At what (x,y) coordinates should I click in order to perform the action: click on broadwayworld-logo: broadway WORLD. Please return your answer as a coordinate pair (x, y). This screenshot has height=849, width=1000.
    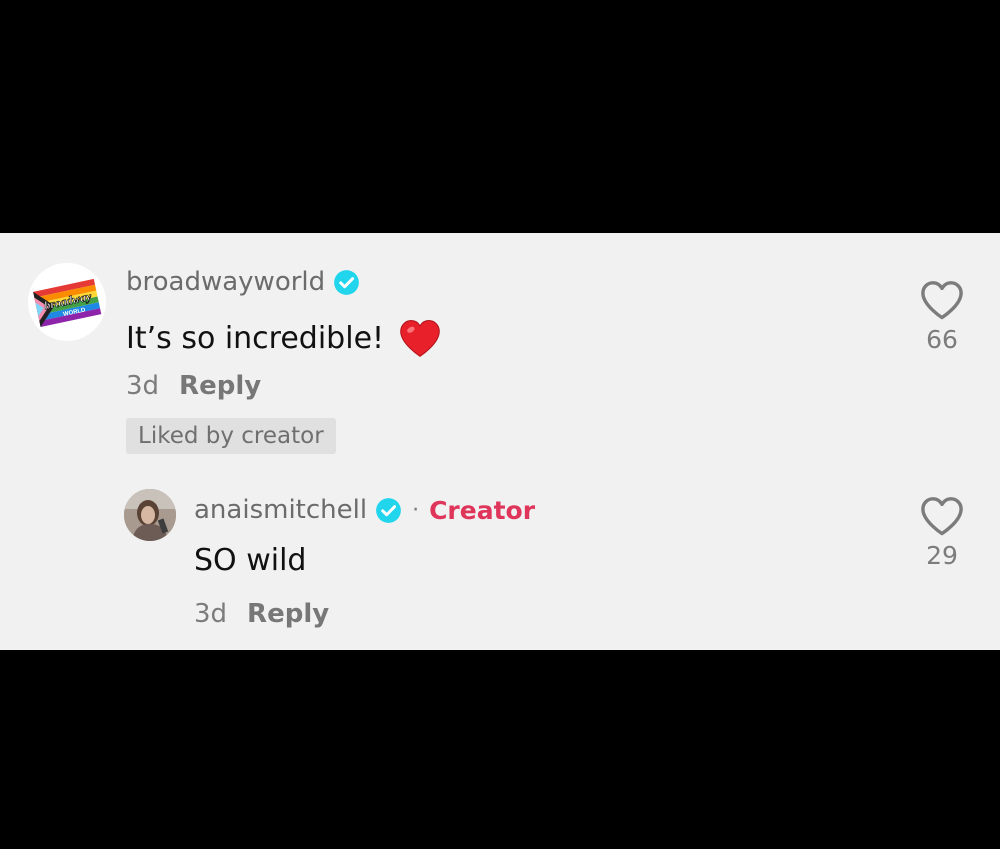
    Looking at the image, I should click on (67, 303).